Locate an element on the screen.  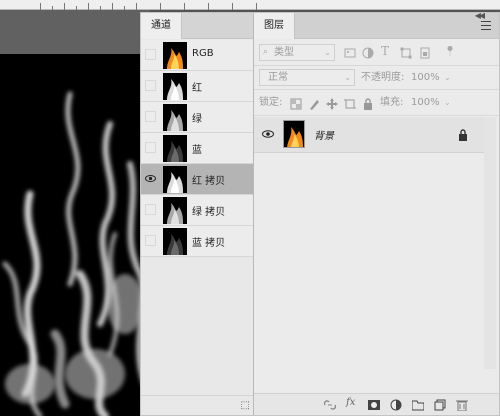
lock-pixels-icon is located at coordinates (314, 104).